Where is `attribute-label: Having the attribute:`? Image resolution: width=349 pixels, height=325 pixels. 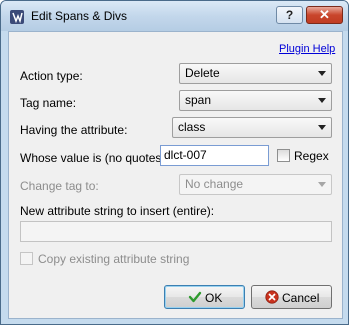
attribute-label: Having the attribute: is located at coordinates (74, 130).